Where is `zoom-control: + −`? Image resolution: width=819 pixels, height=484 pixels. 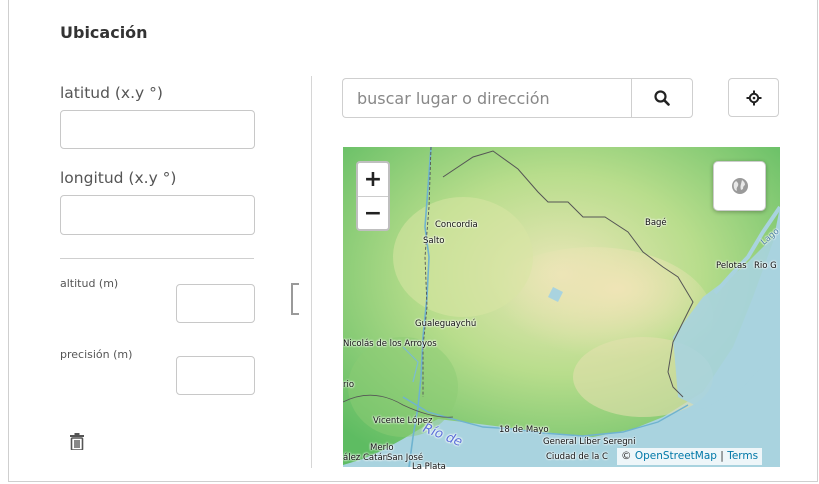
zoom-control: + − is located at coordinates (373, 196).